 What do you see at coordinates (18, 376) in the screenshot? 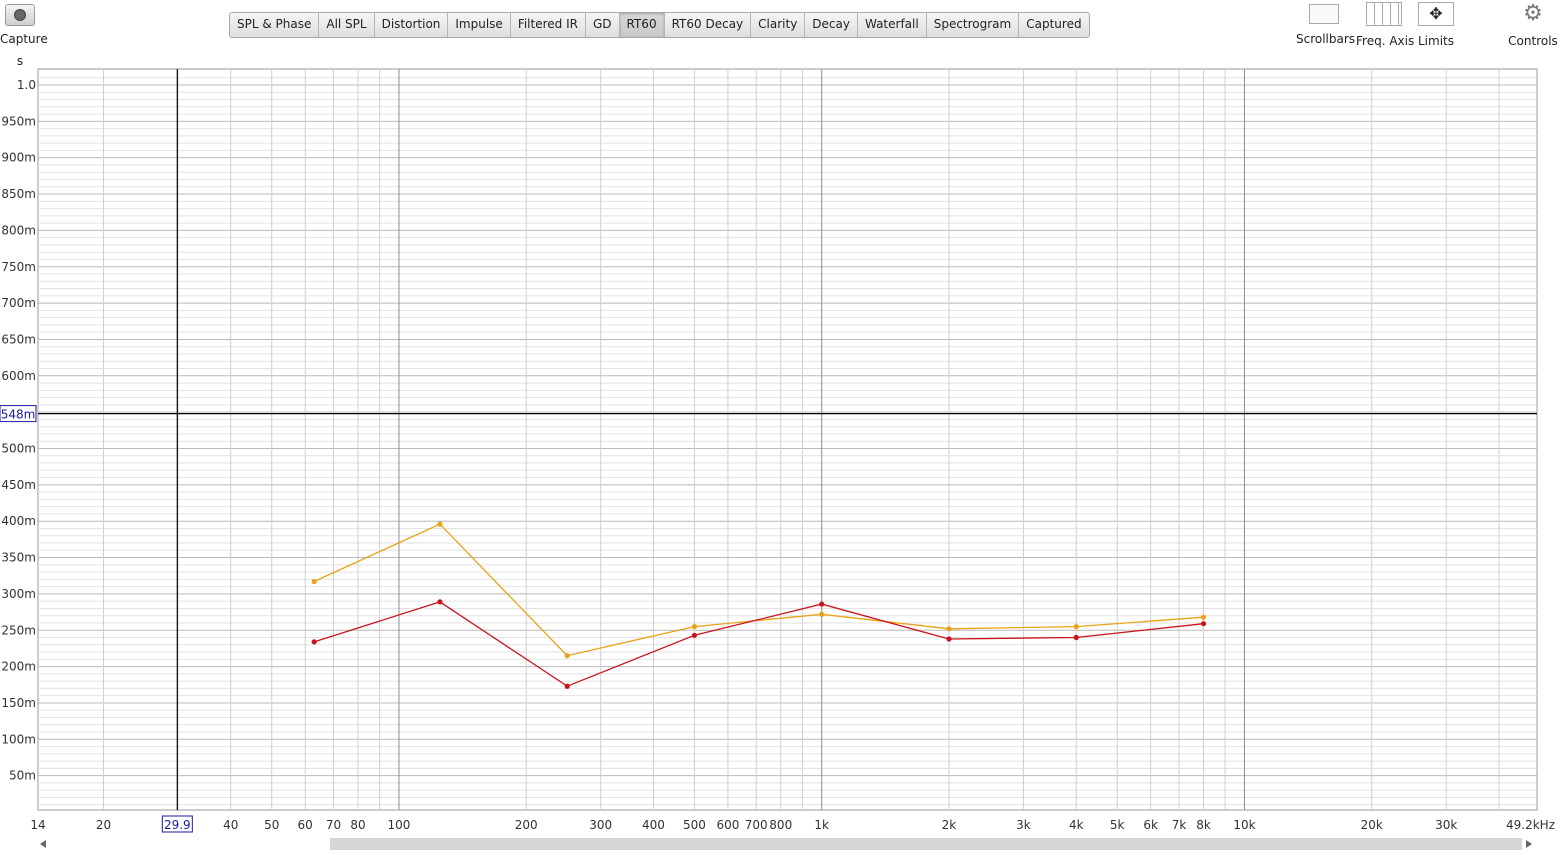
I see `y-tick-label: 600m` at bounding box center [18, 376].